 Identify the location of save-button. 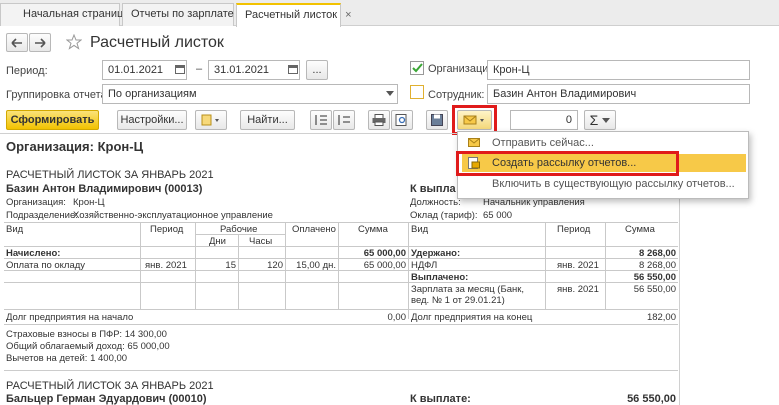
(437, 120).